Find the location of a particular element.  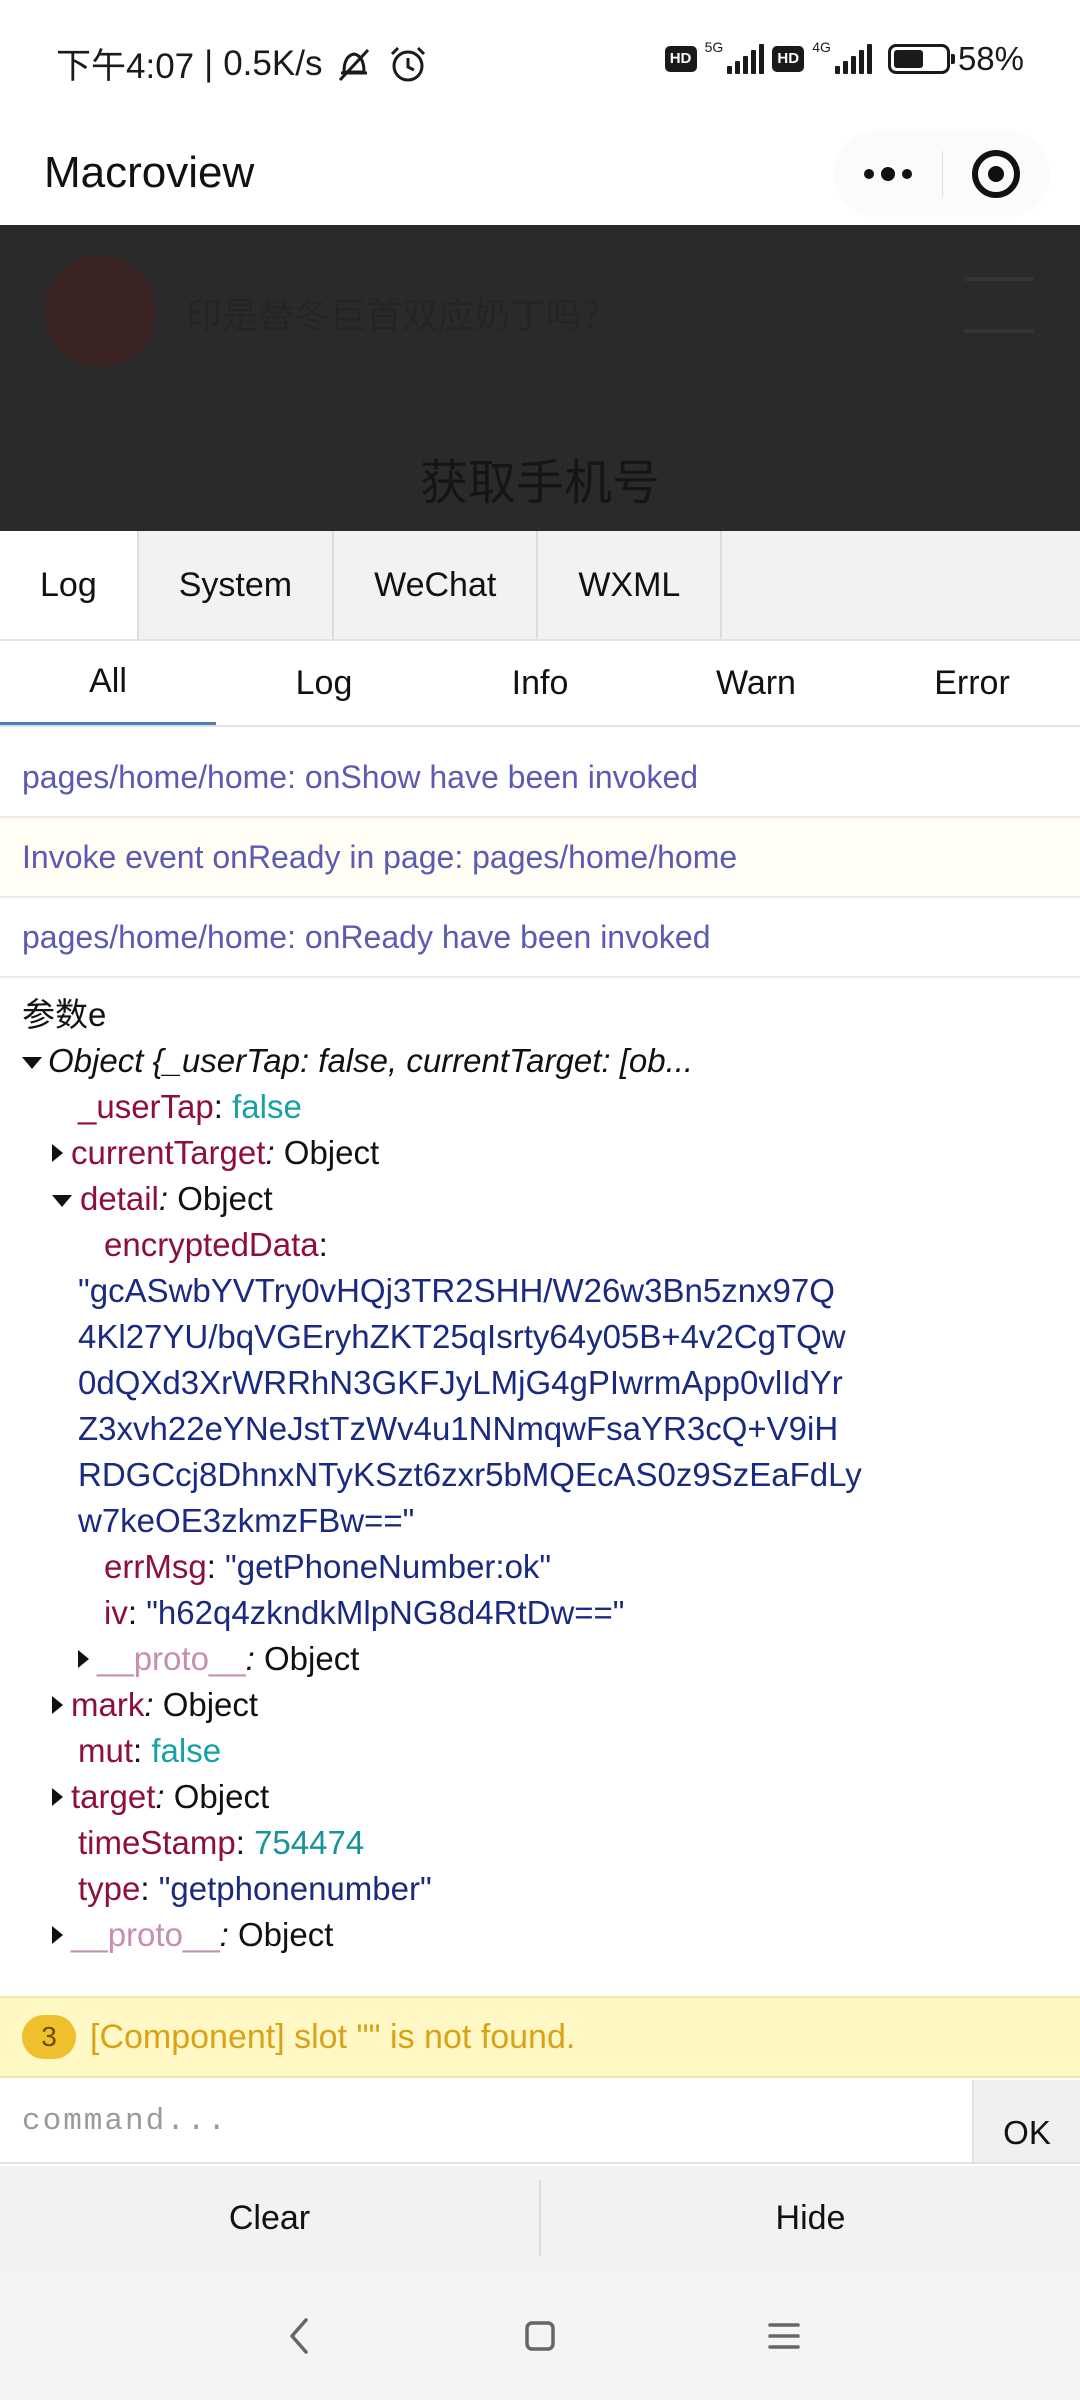

prop-key: encryptedData is located at coordinates (211, 1244).